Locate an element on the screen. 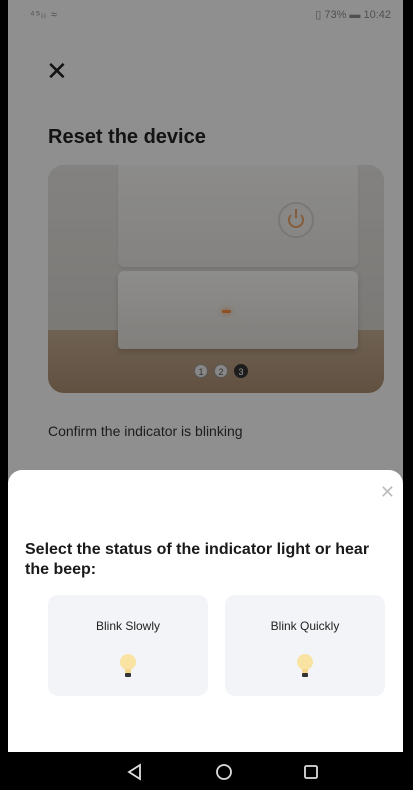 Image resolution: width=413 pixels, height=790 pixels. blink-slowly-option: Blink Slowly is located at coordinates (128, 645).